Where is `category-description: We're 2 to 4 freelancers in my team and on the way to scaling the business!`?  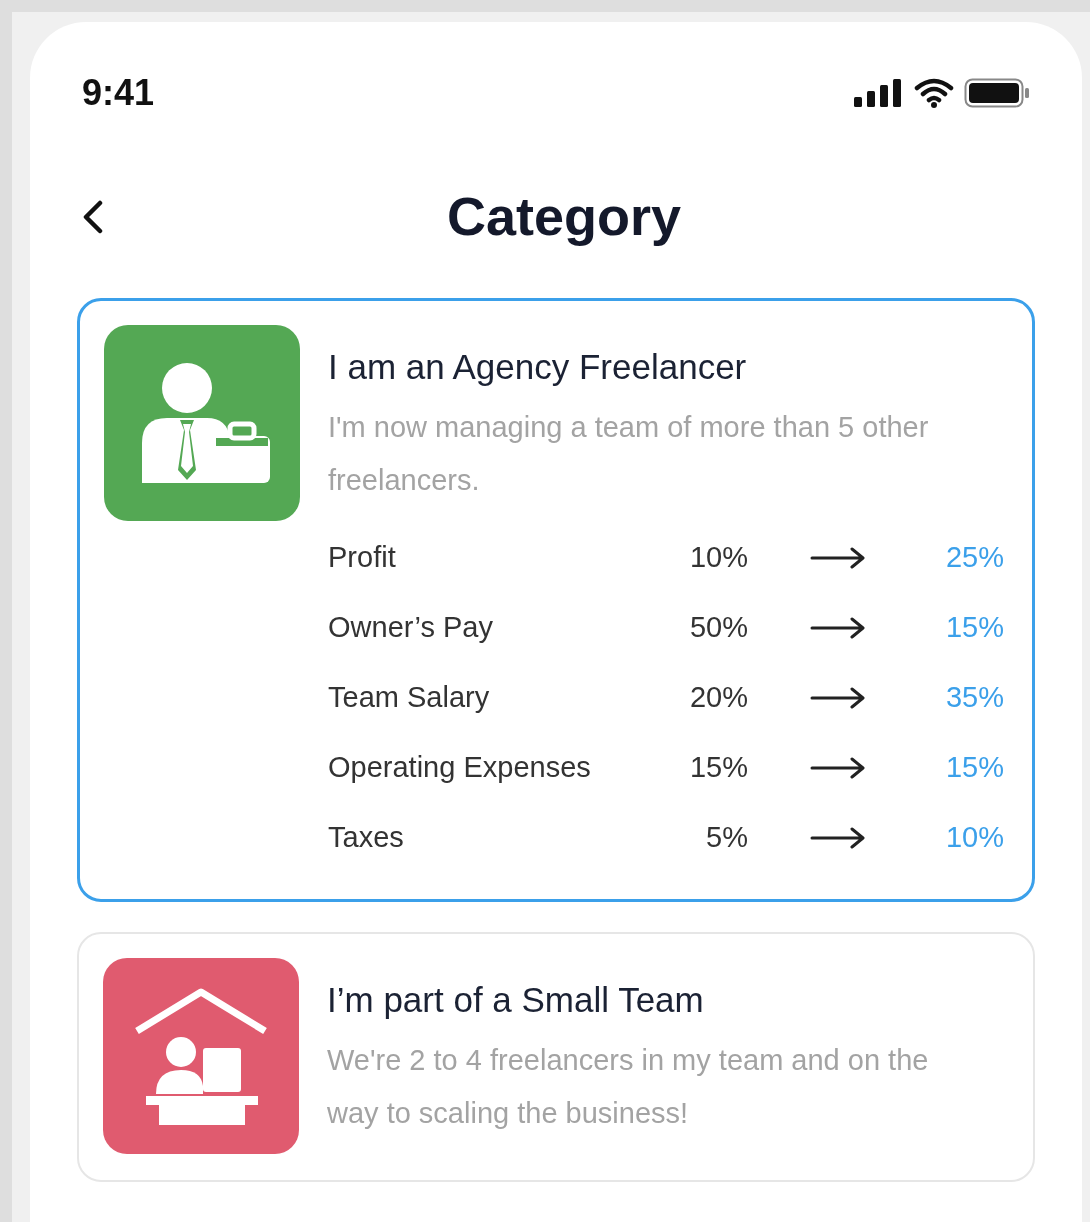 category-description: We're 2 to 4 freelancers in my team and on the way to scaling the business! is located at coordinates (628, 1087).